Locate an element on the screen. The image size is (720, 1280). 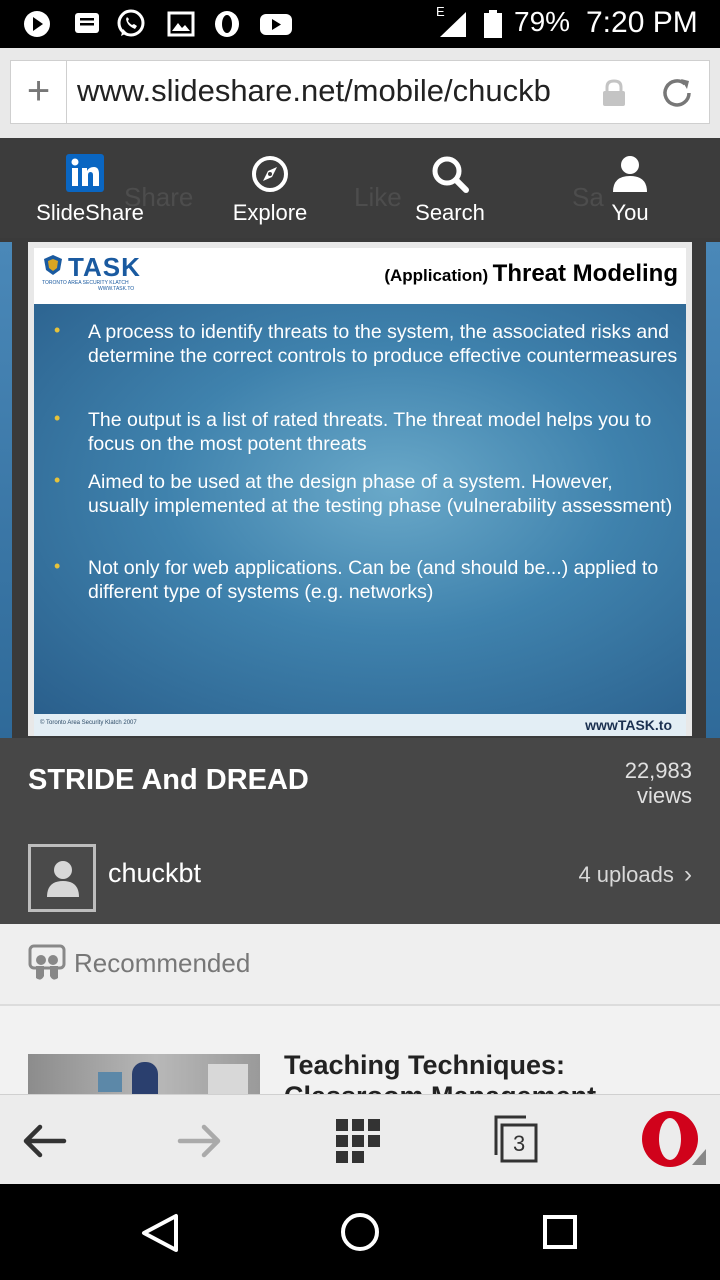
thumbnail-person is located at coordinates (145, 1078).